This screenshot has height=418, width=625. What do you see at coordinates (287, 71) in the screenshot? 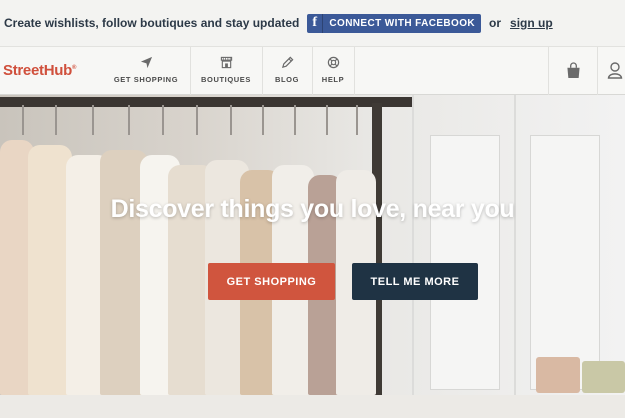
I see `nav-blog: BLOG` at bounding box center [287, 71].